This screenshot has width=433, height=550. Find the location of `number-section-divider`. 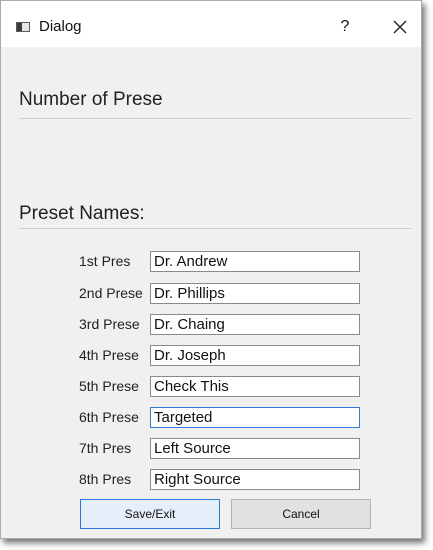

number-section-divider is located at coordinates (215, 118).